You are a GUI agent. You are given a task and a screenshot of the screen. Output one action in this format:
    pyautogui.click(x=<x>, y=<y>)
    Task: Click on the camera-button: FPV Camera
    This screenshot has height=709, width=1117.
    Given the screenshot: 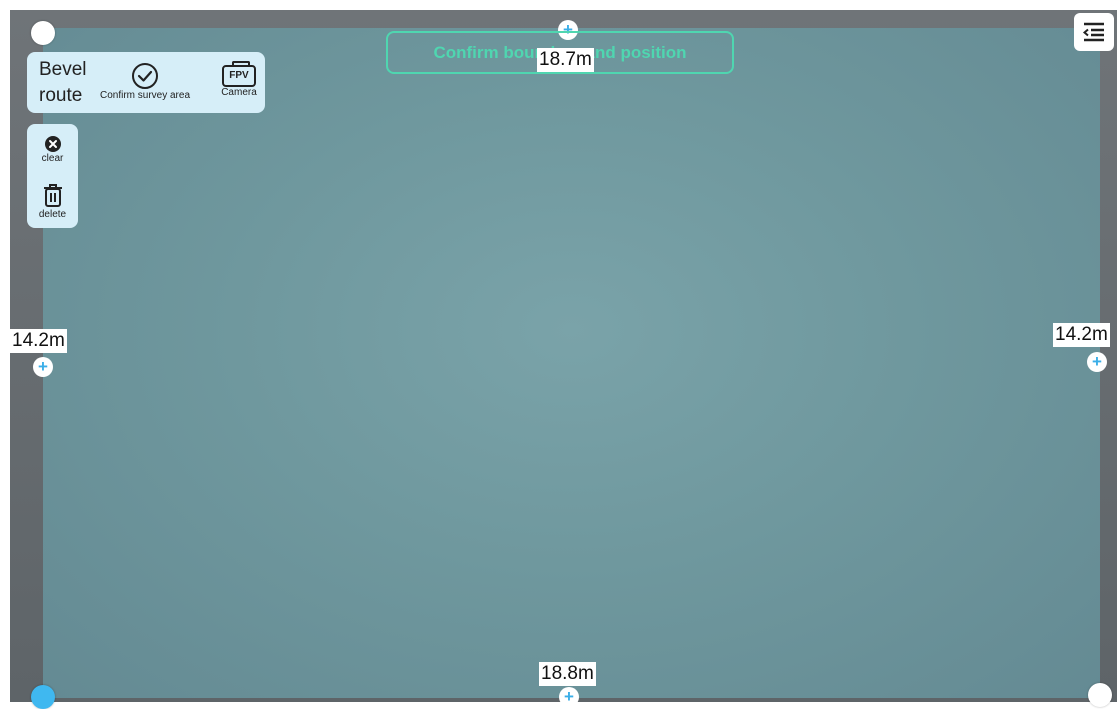 What is the action you would take?
    pyautogui.click(x=239, y=79)
    